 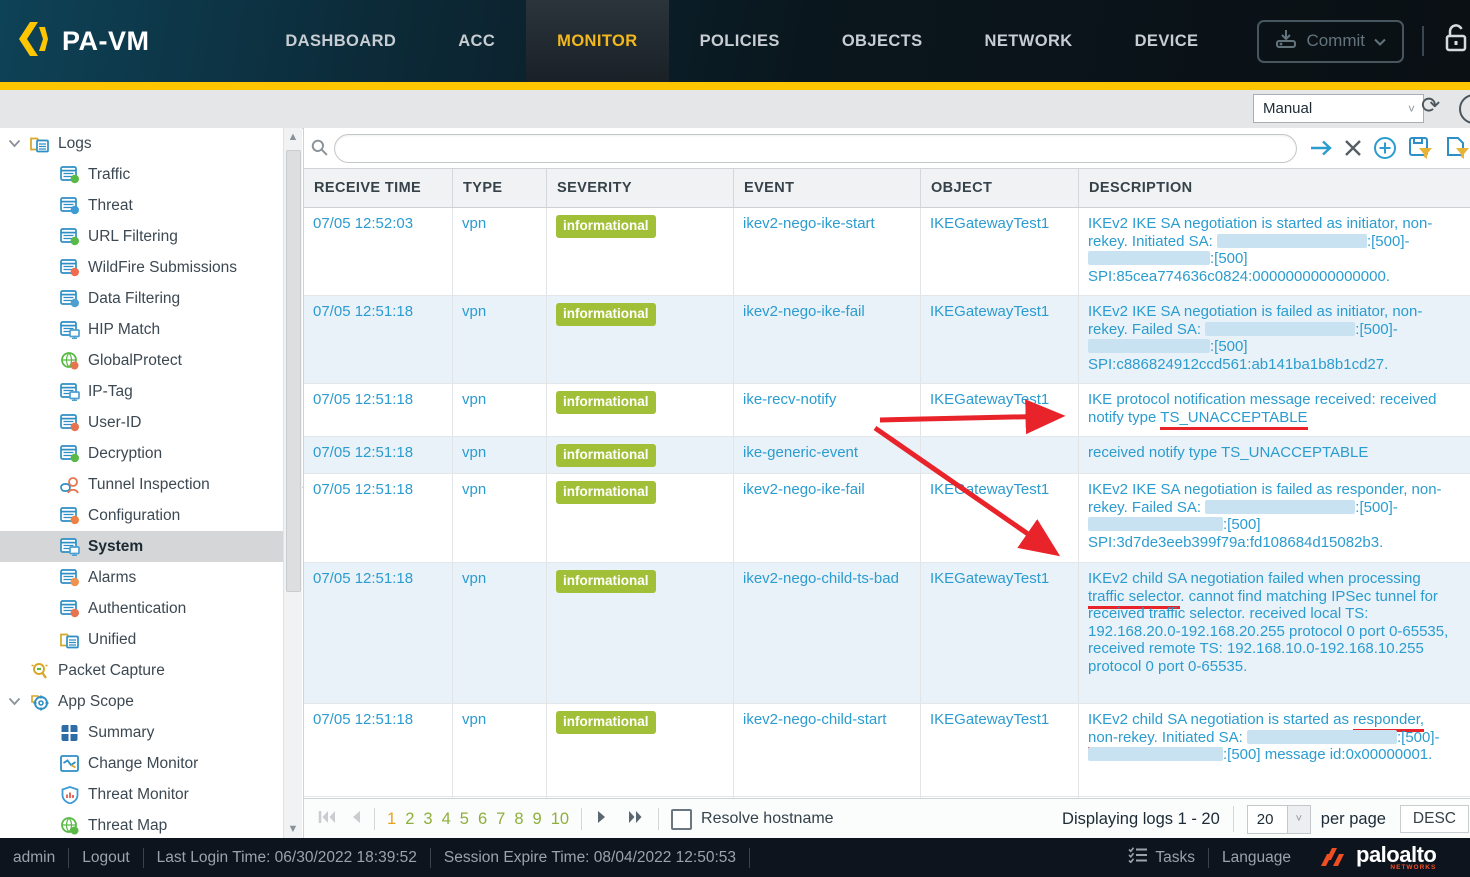 I want to click on resolve-hostname-checkbox, so click(x=682, y=819).